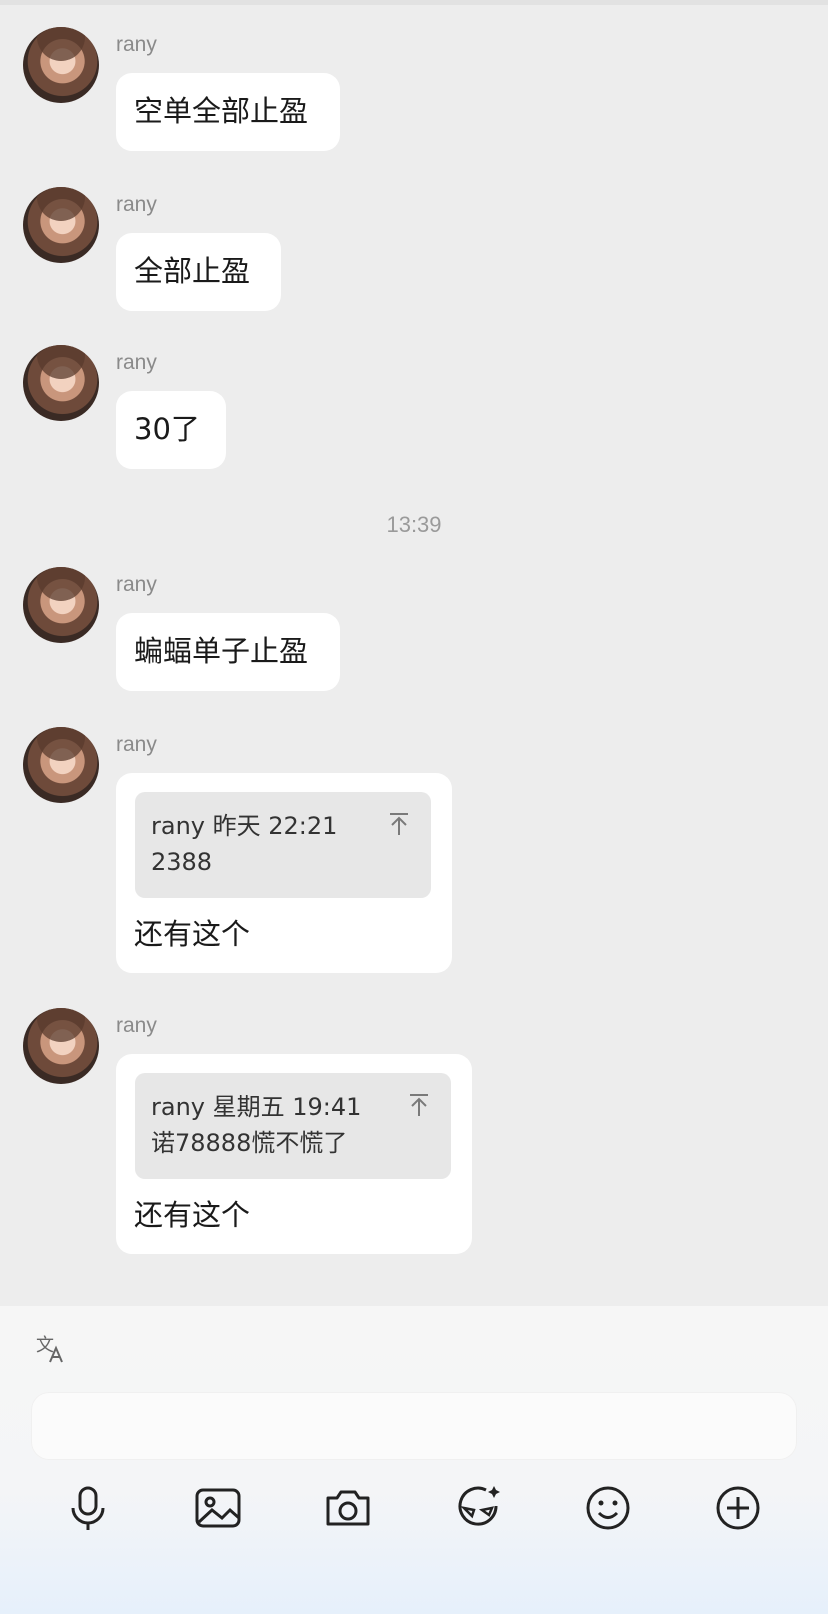  Describe the element at coordinates (256, 1107) in the screenshot. I see `quote-header: rany 星期五 19:41` at that location.